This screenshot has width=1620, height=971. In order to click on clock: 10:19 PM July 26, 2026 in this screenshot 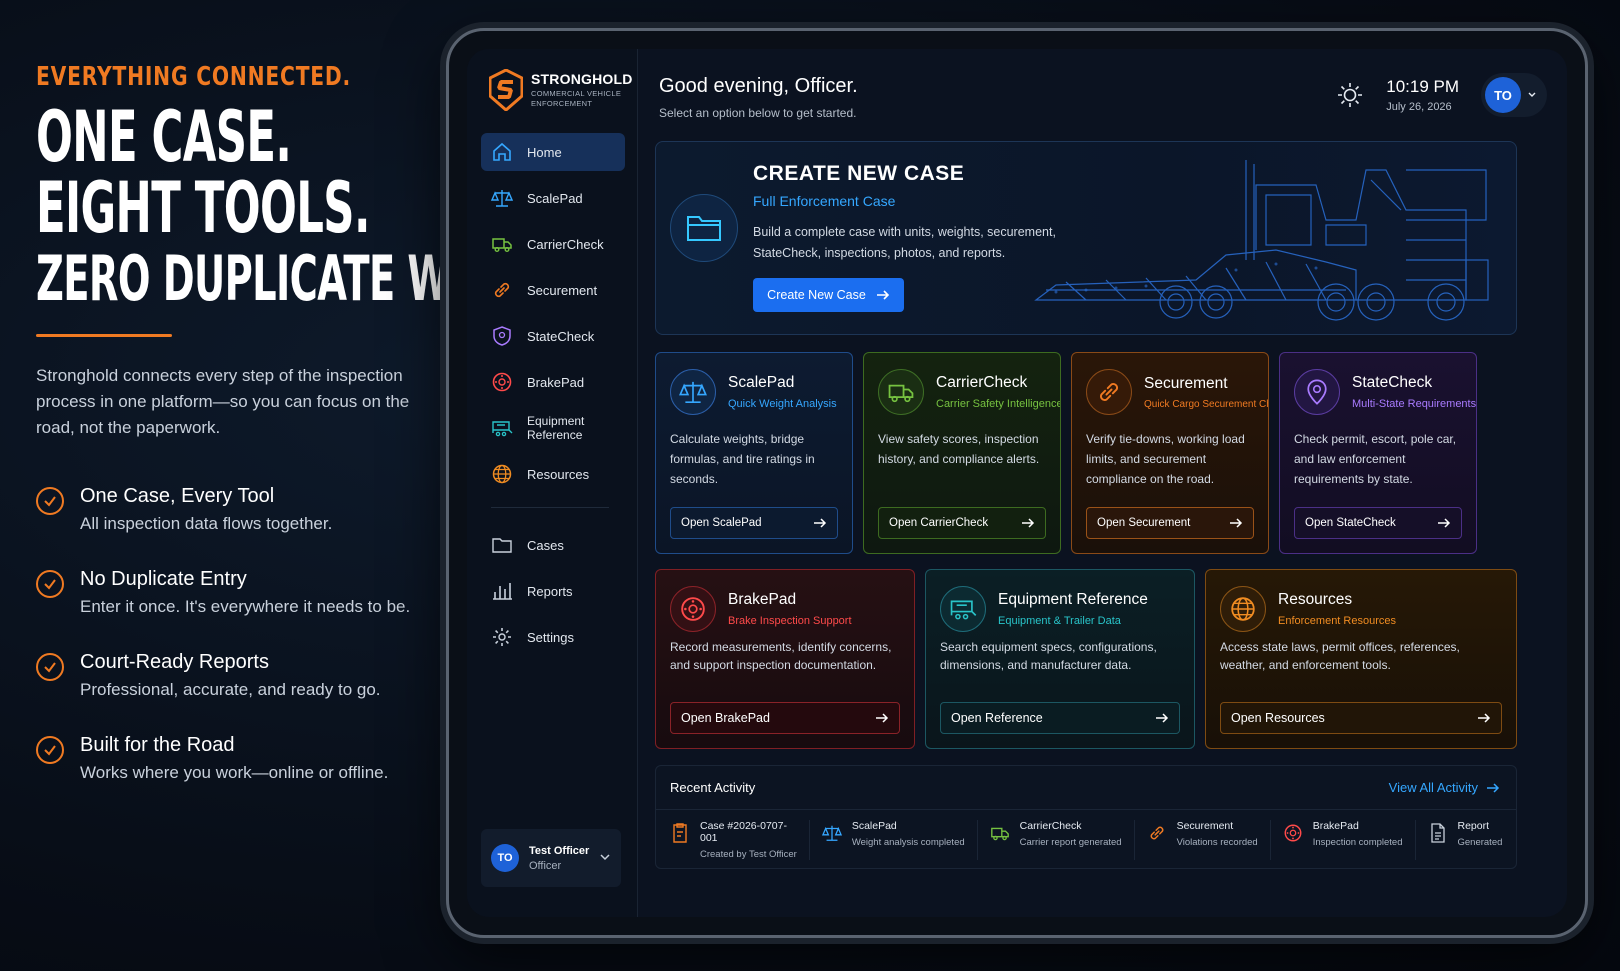, I will do `click(1422, 95)`.